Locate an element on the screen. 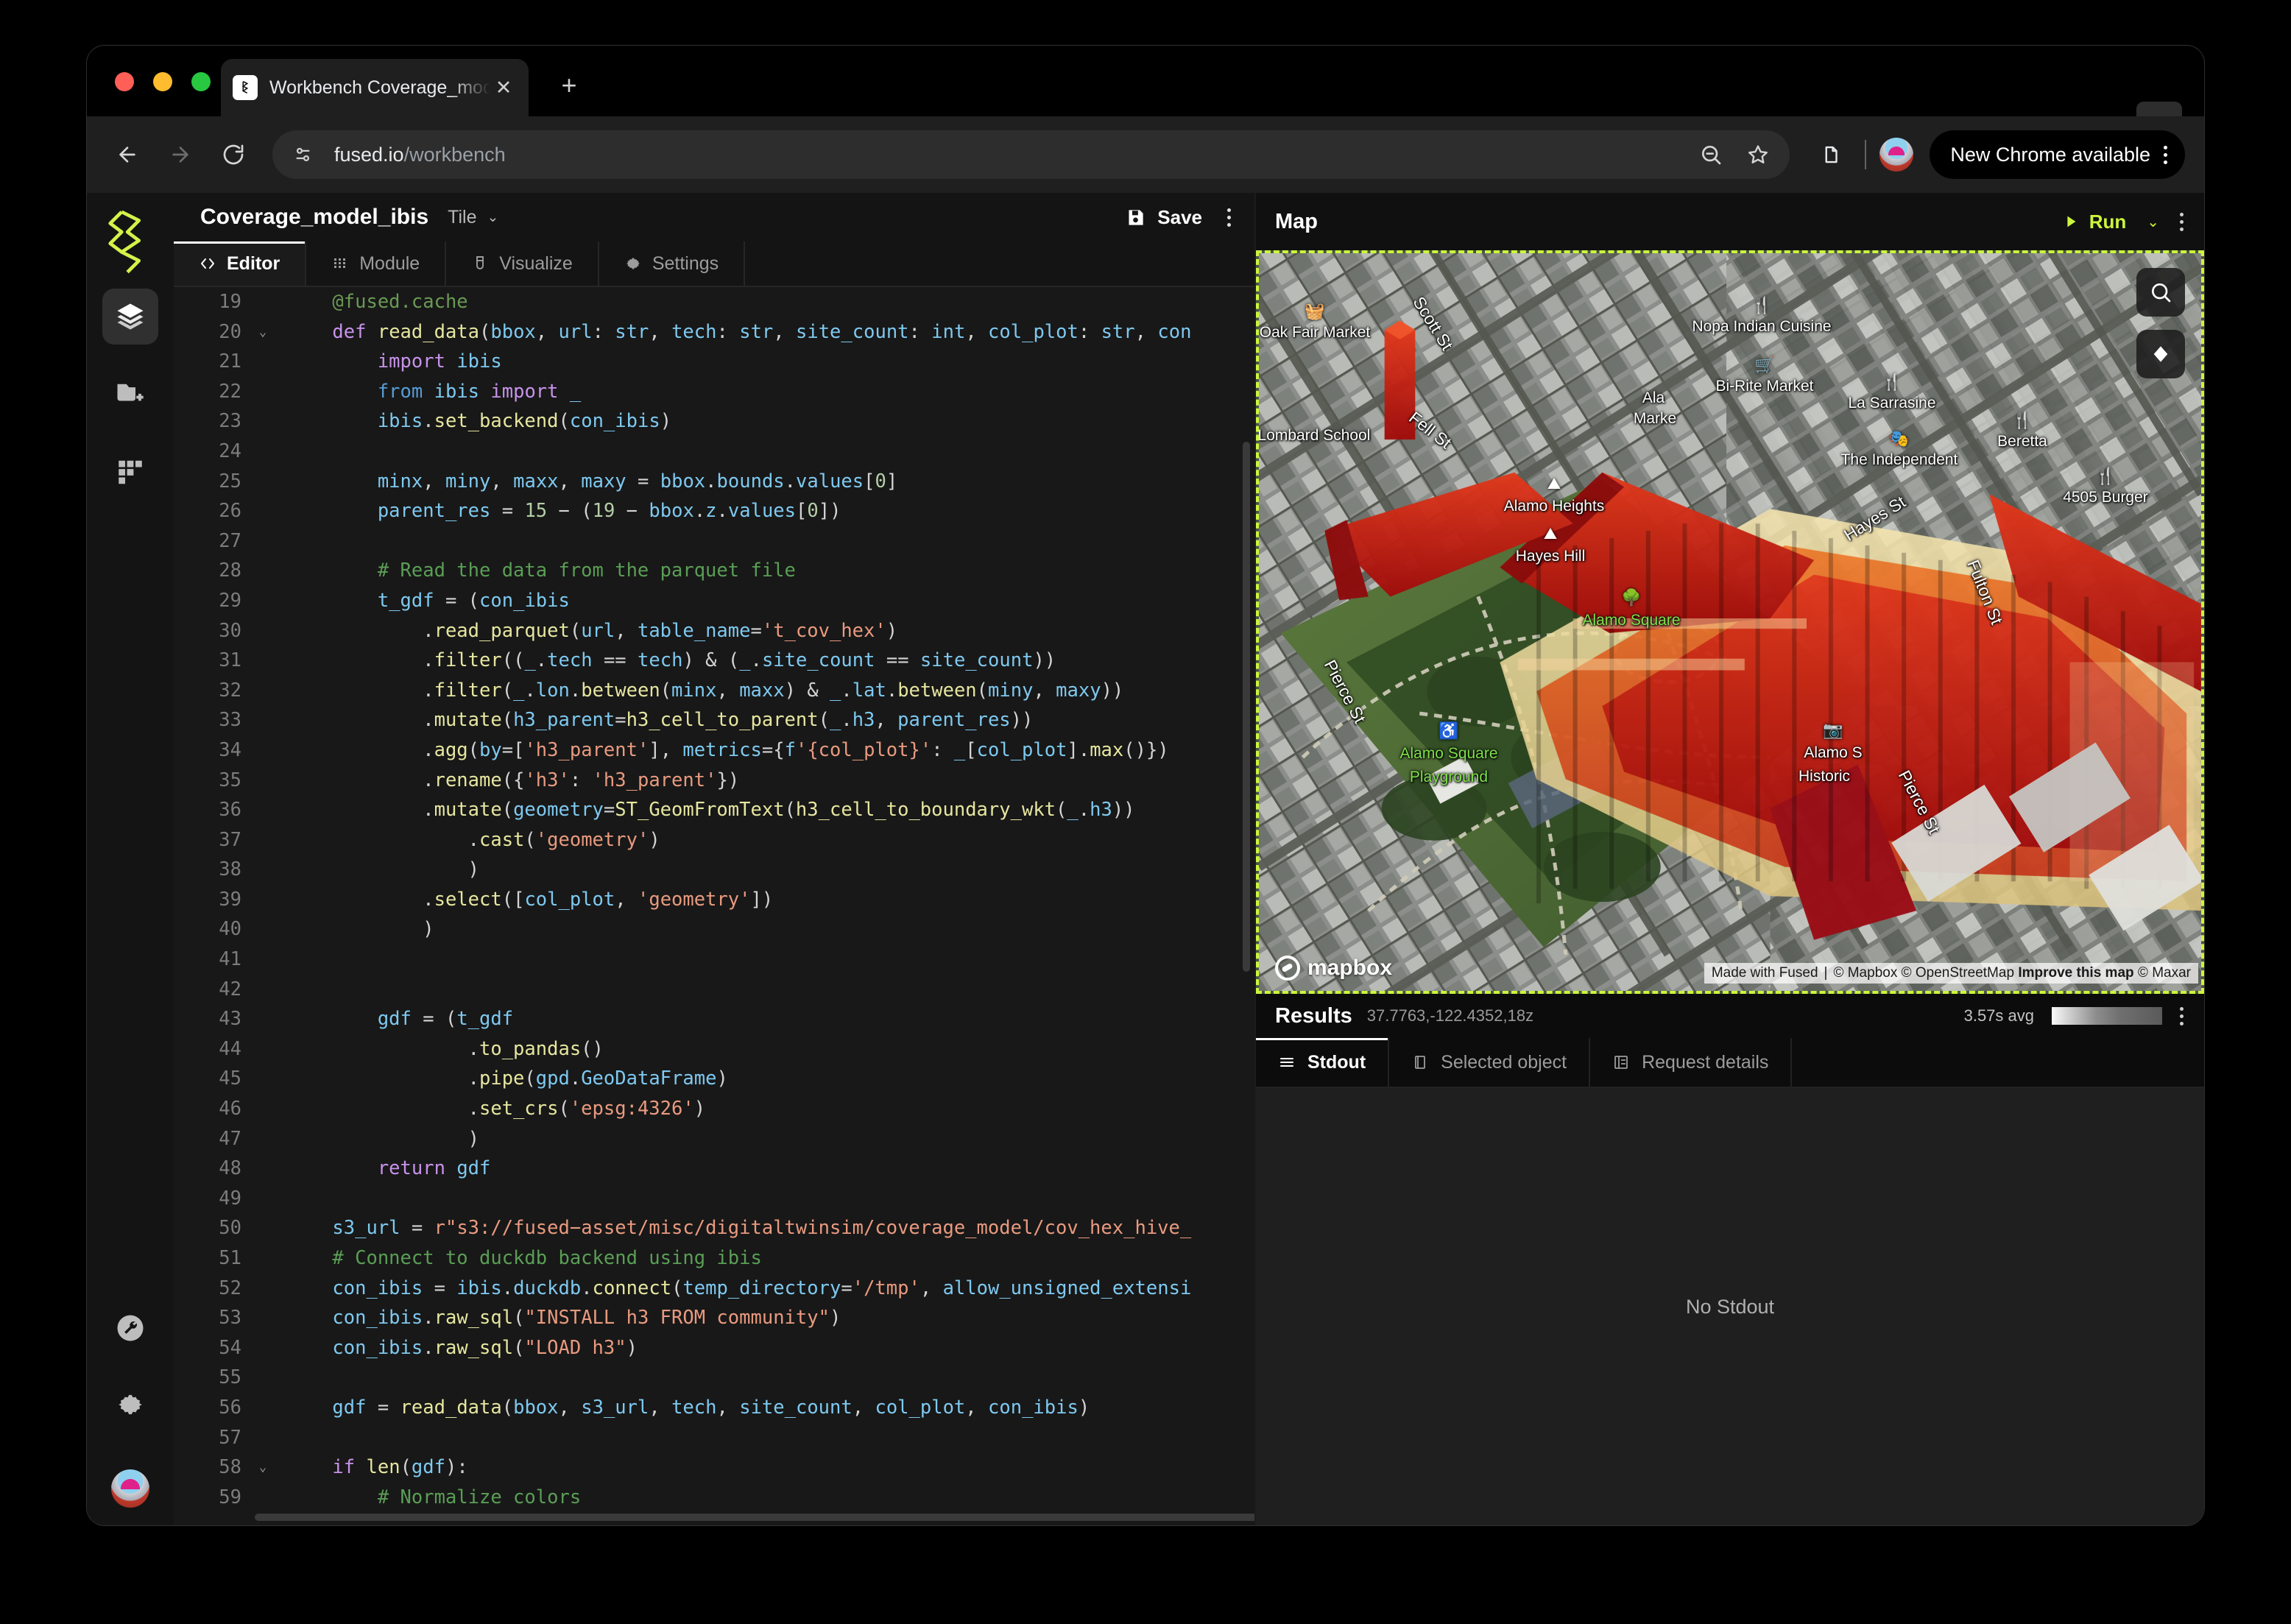 The width and height of the screenshot is (2291, 1624). code-line: 41 is located at coordinates (714, 960).